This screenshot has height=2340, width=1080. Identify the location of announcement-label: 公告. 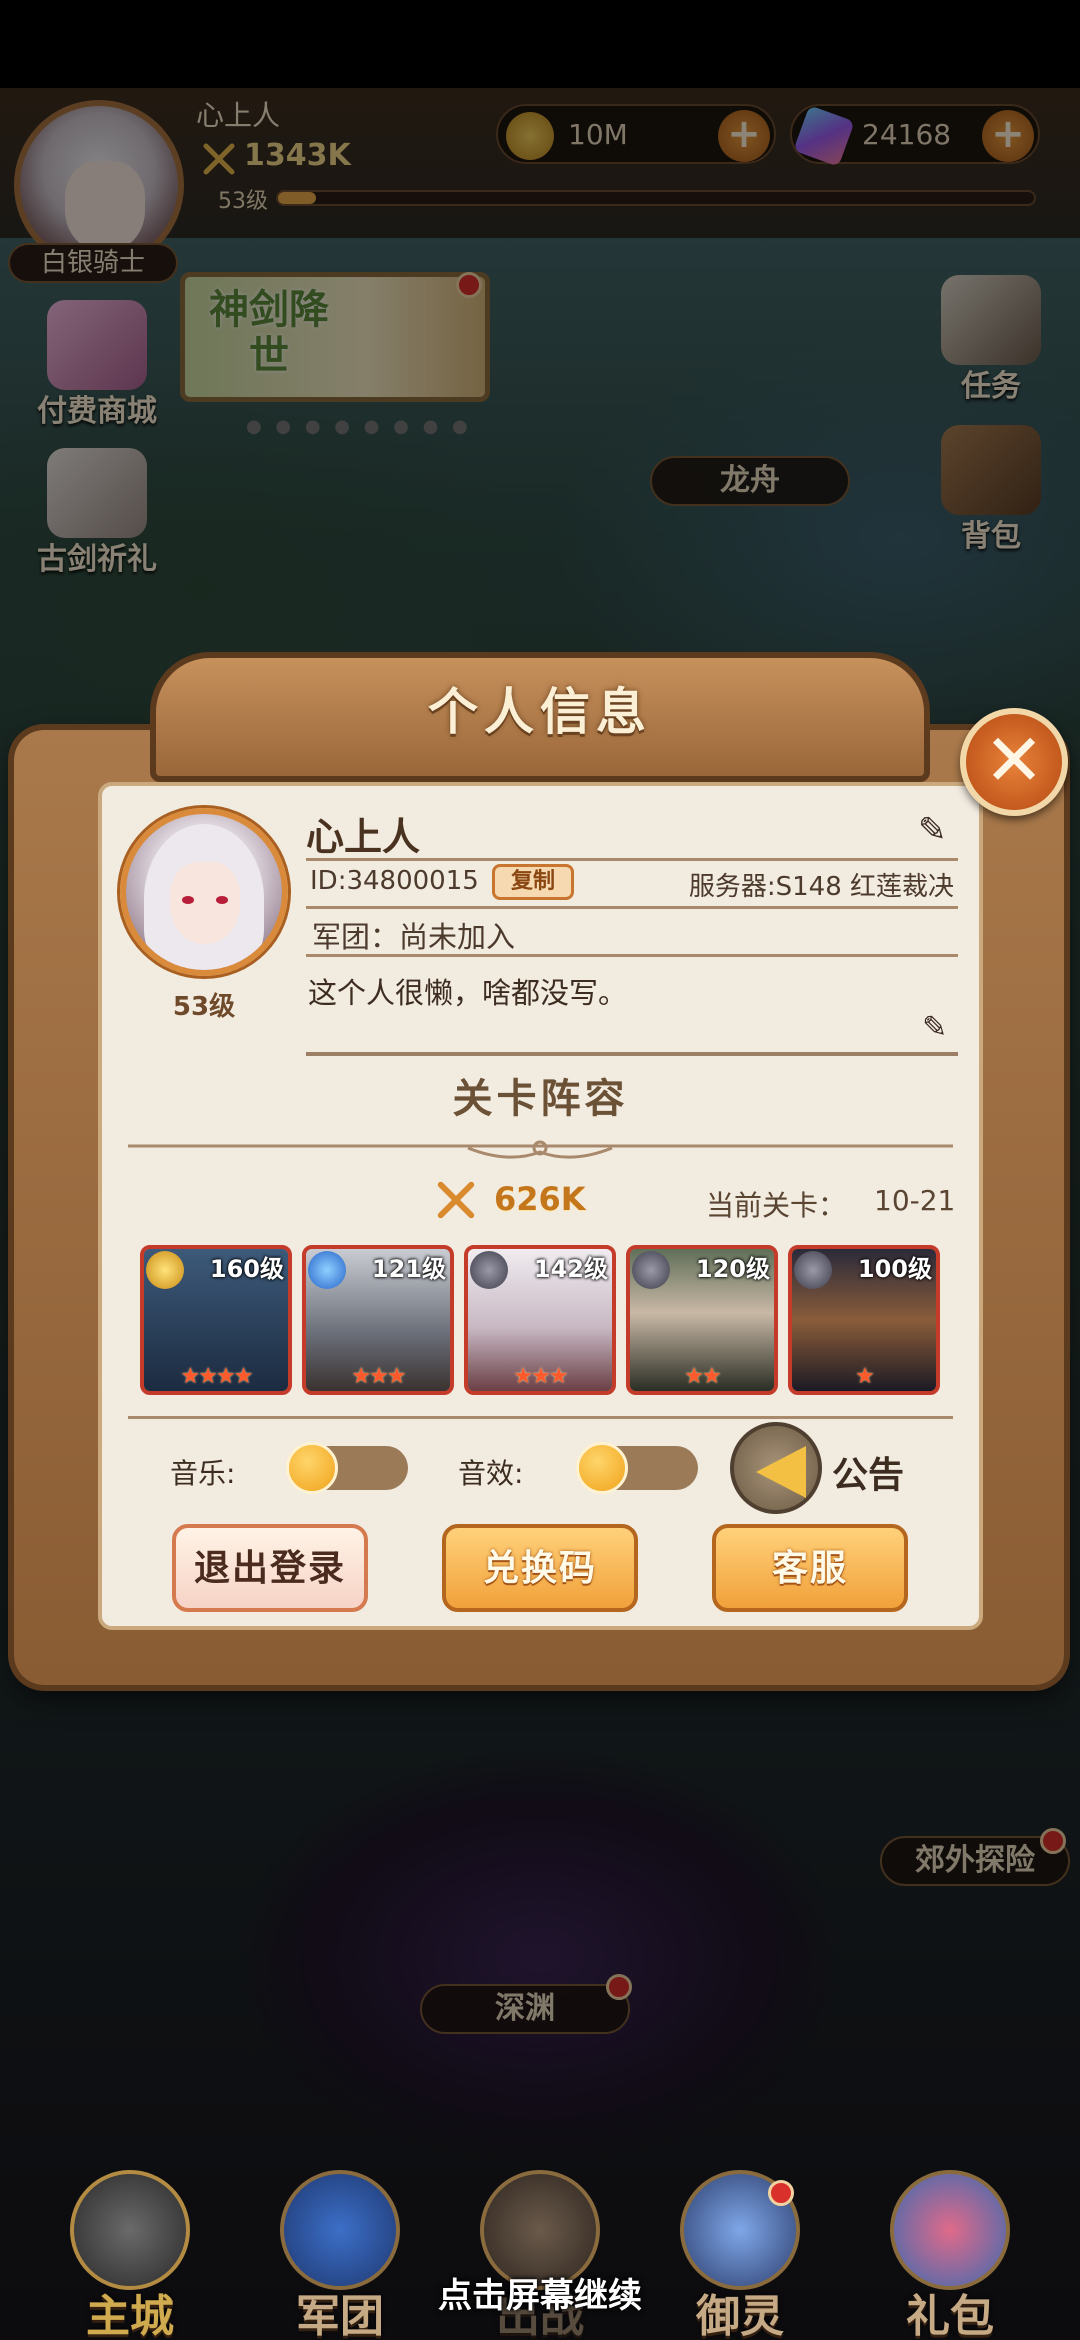
(868, 1472).